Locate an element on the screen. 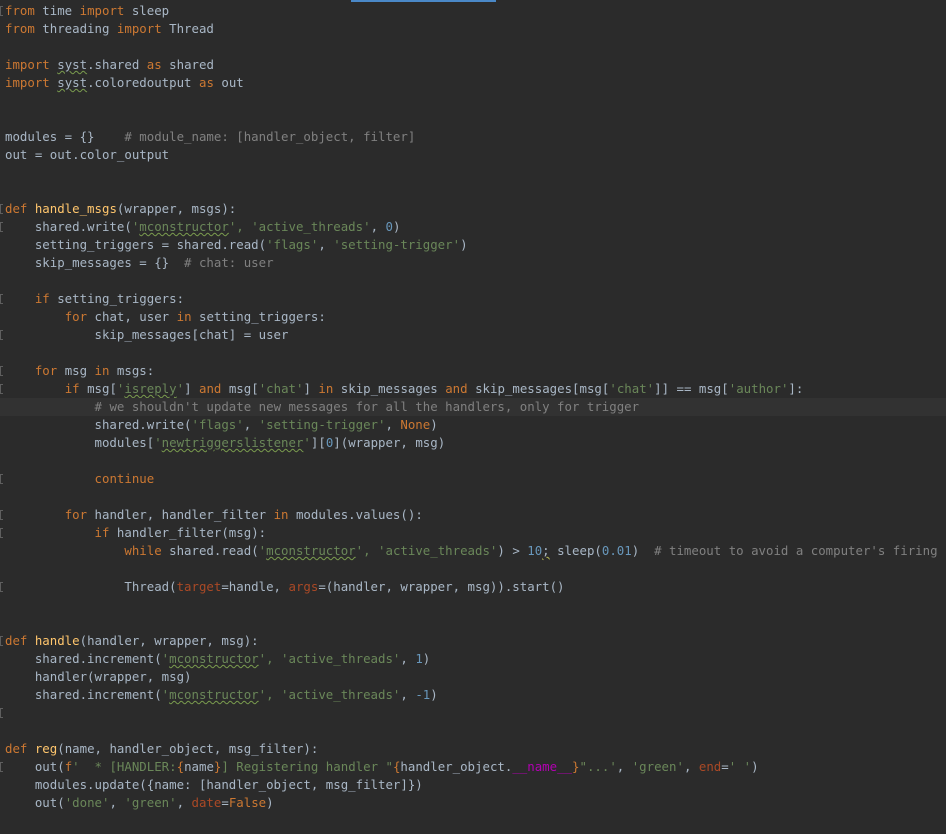  string-token: 'done' is located at coordinates (87, 802).